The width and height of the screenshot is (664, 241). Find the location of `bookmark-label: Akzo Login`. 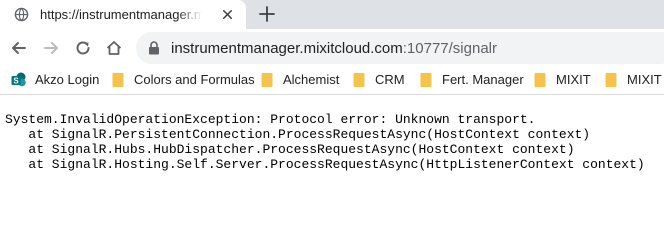

bookmark-label: Akzo Login is located at coordinates (67, 79).